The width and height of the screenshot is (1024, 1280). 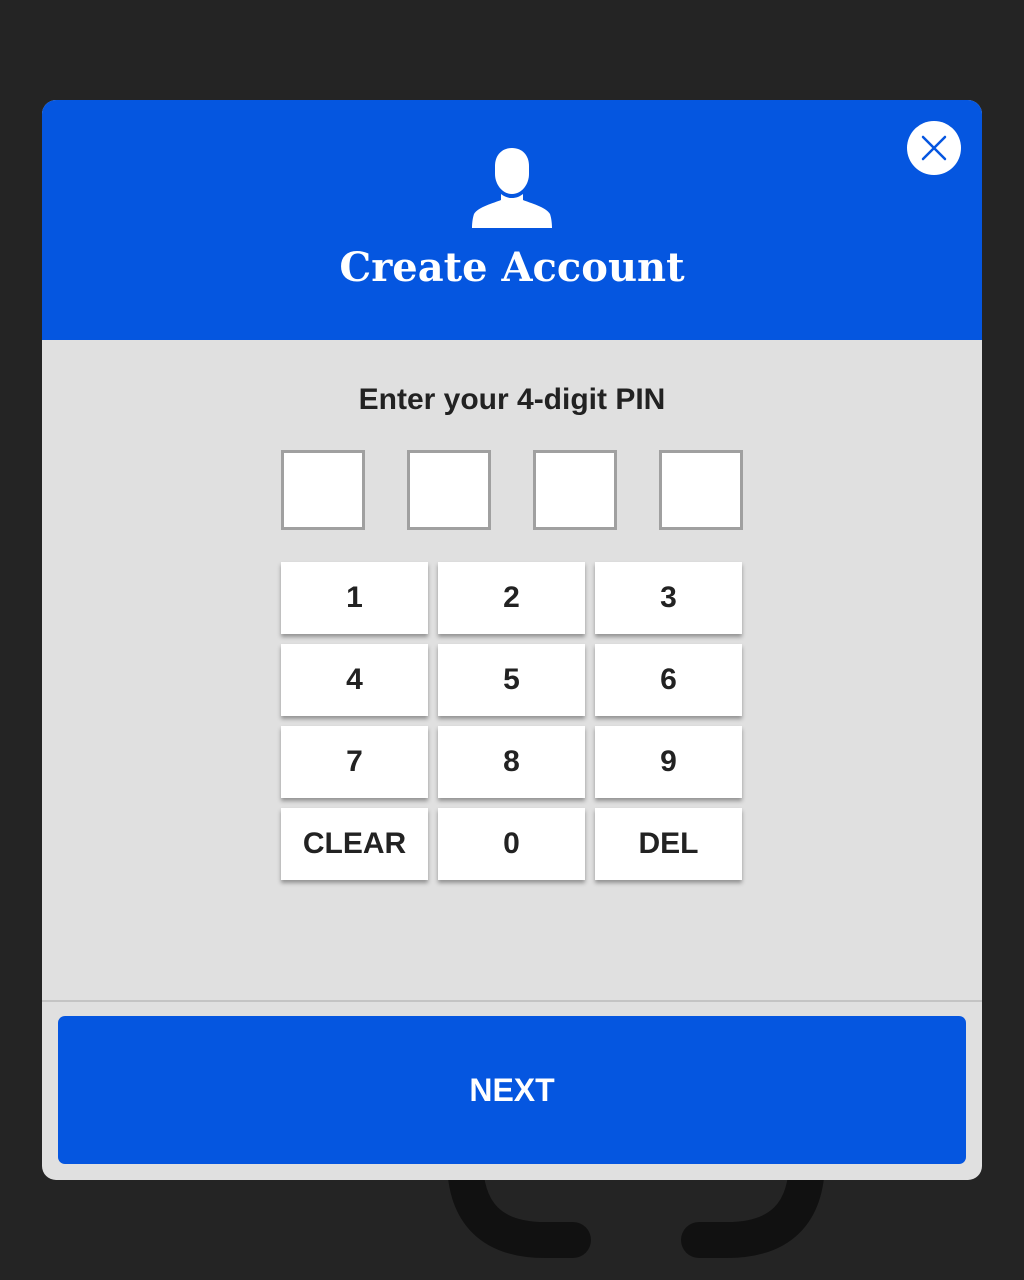 I want to click on key-2: 2, so click(x=511, y=598).